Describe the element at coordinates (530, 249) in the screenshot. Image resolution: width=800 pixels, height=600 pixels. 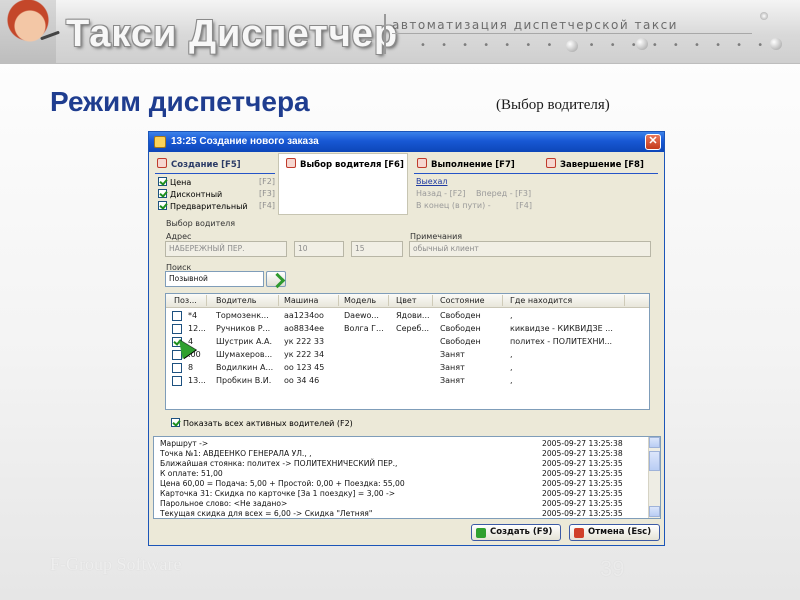
I see `notes-field: обычный клиент` at that location.